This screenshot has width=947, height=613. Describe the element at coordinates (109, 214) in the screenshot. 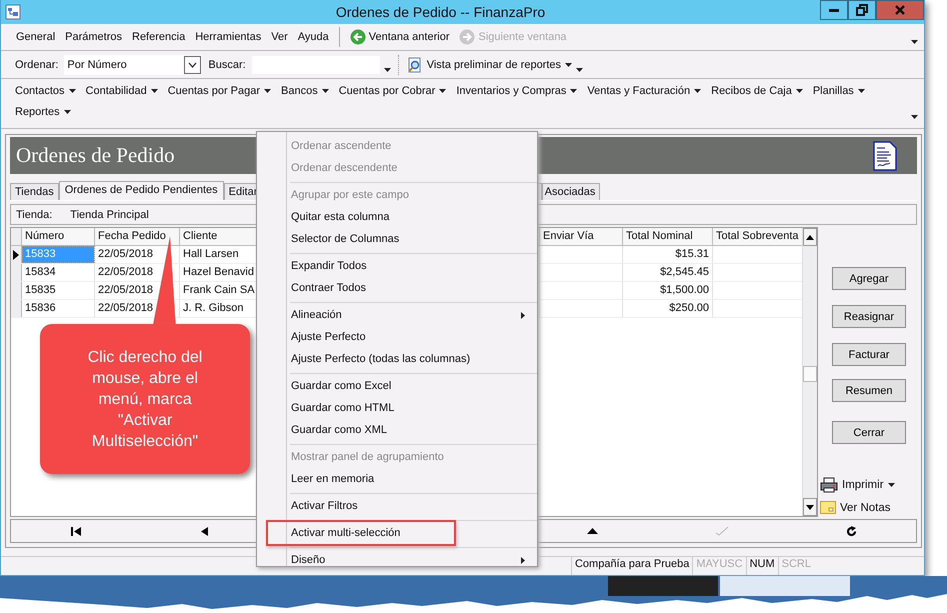

I see `store-value: Tienda Principal` at that location.